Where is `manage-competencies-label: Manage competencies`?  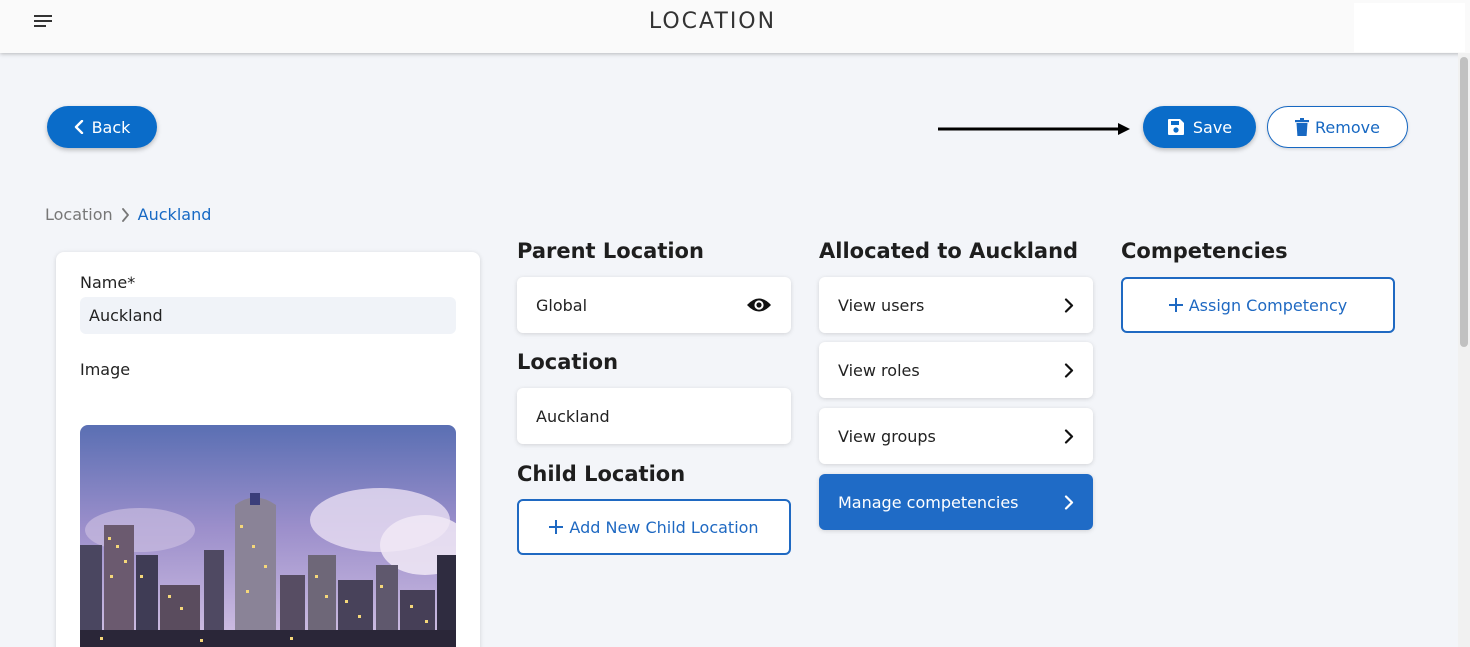
manage-competencies-label: Manage competencies is located at coordinates (928, 502).